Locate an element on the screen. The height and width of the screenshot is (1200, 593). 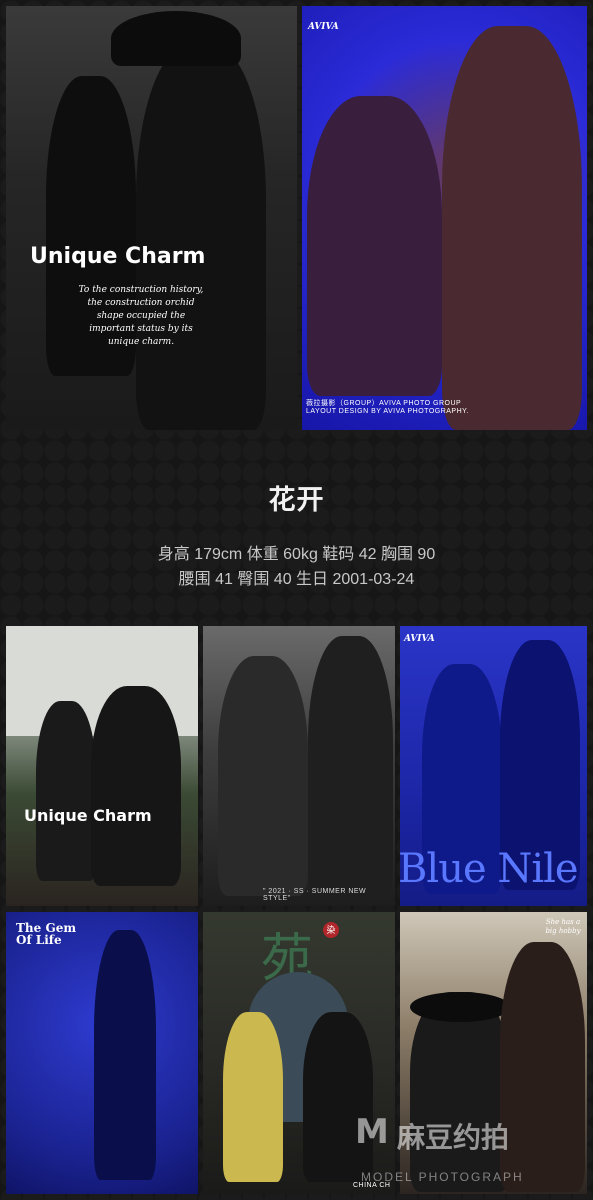
red-seal: 染 is located at coordinates (331, 930).